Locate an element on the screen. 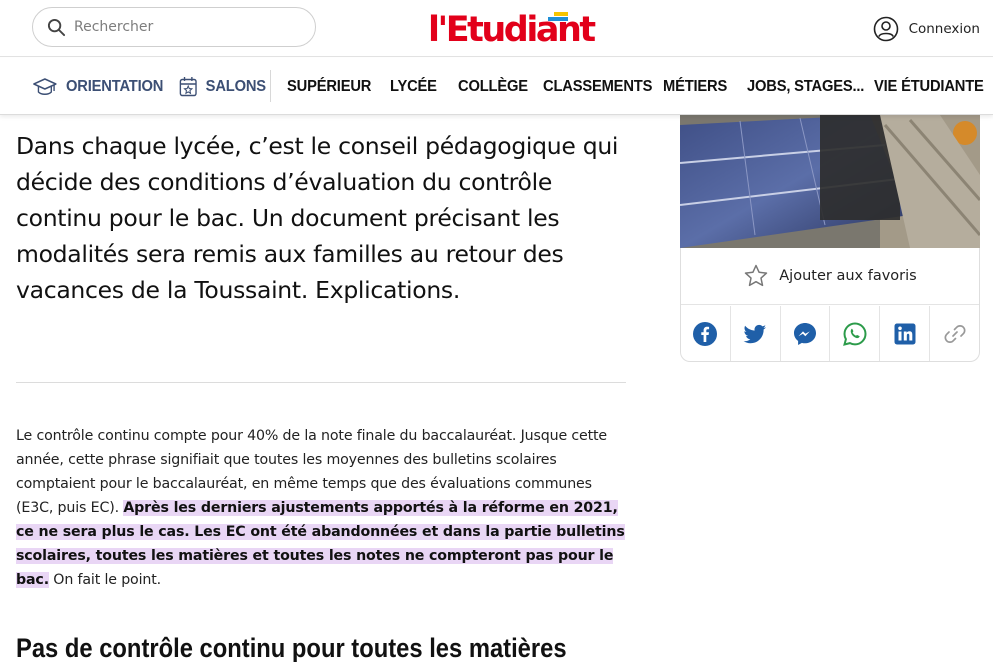 This screenshot has width=993, height=662. nav-label: VIE ÉTUDIANTE is located at coordinates (929, 86).